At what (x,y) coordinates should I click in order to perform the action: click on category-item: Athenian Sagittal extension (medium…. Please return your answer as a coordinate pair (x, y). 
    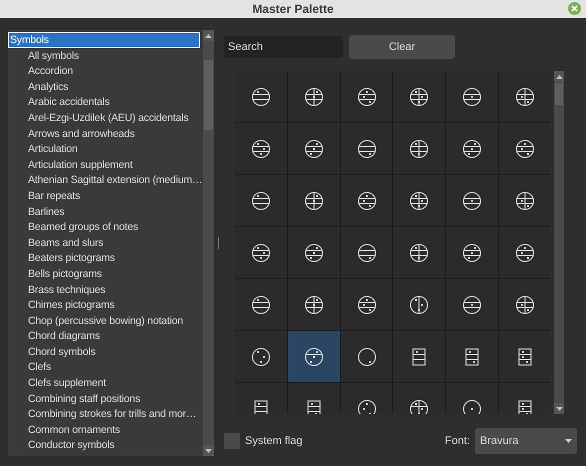
    Looking at the image, I should click on (105, 180).